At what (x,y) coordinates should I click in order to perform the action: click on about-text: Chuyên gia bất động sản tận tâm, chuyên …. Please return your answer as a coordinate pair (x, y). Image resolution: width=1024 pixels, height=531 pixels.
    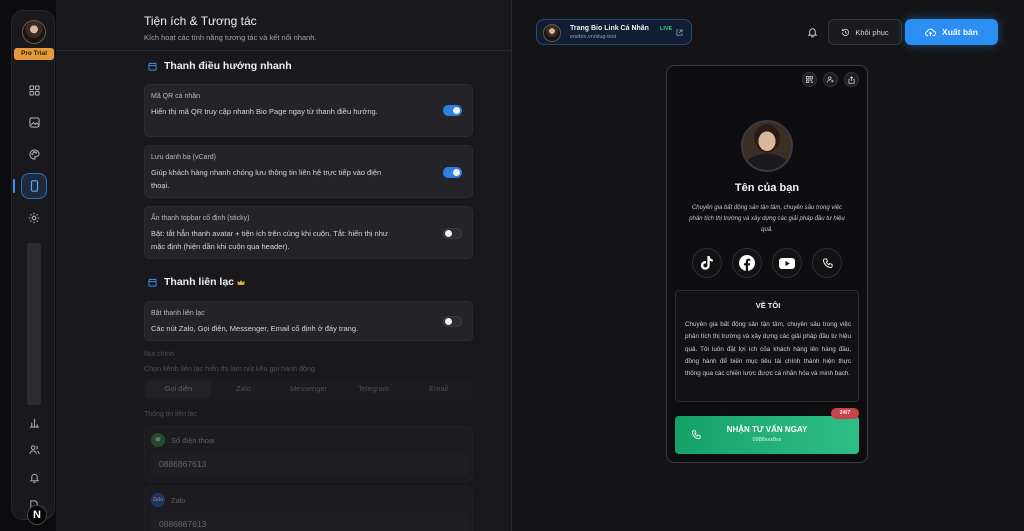
    Looking at the image, I should click on (768, 349).